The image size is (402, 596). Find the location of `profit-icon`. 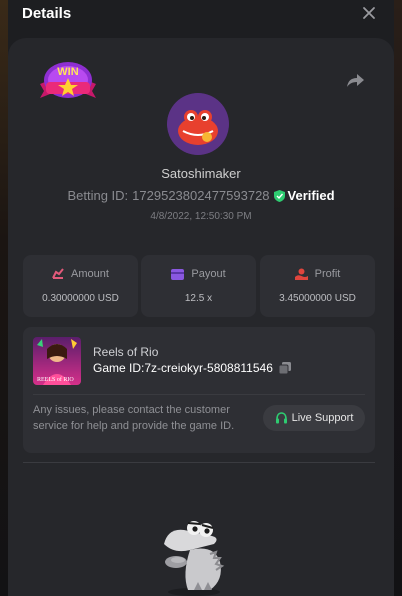

profit-icon is located at coordinates (301, 274).